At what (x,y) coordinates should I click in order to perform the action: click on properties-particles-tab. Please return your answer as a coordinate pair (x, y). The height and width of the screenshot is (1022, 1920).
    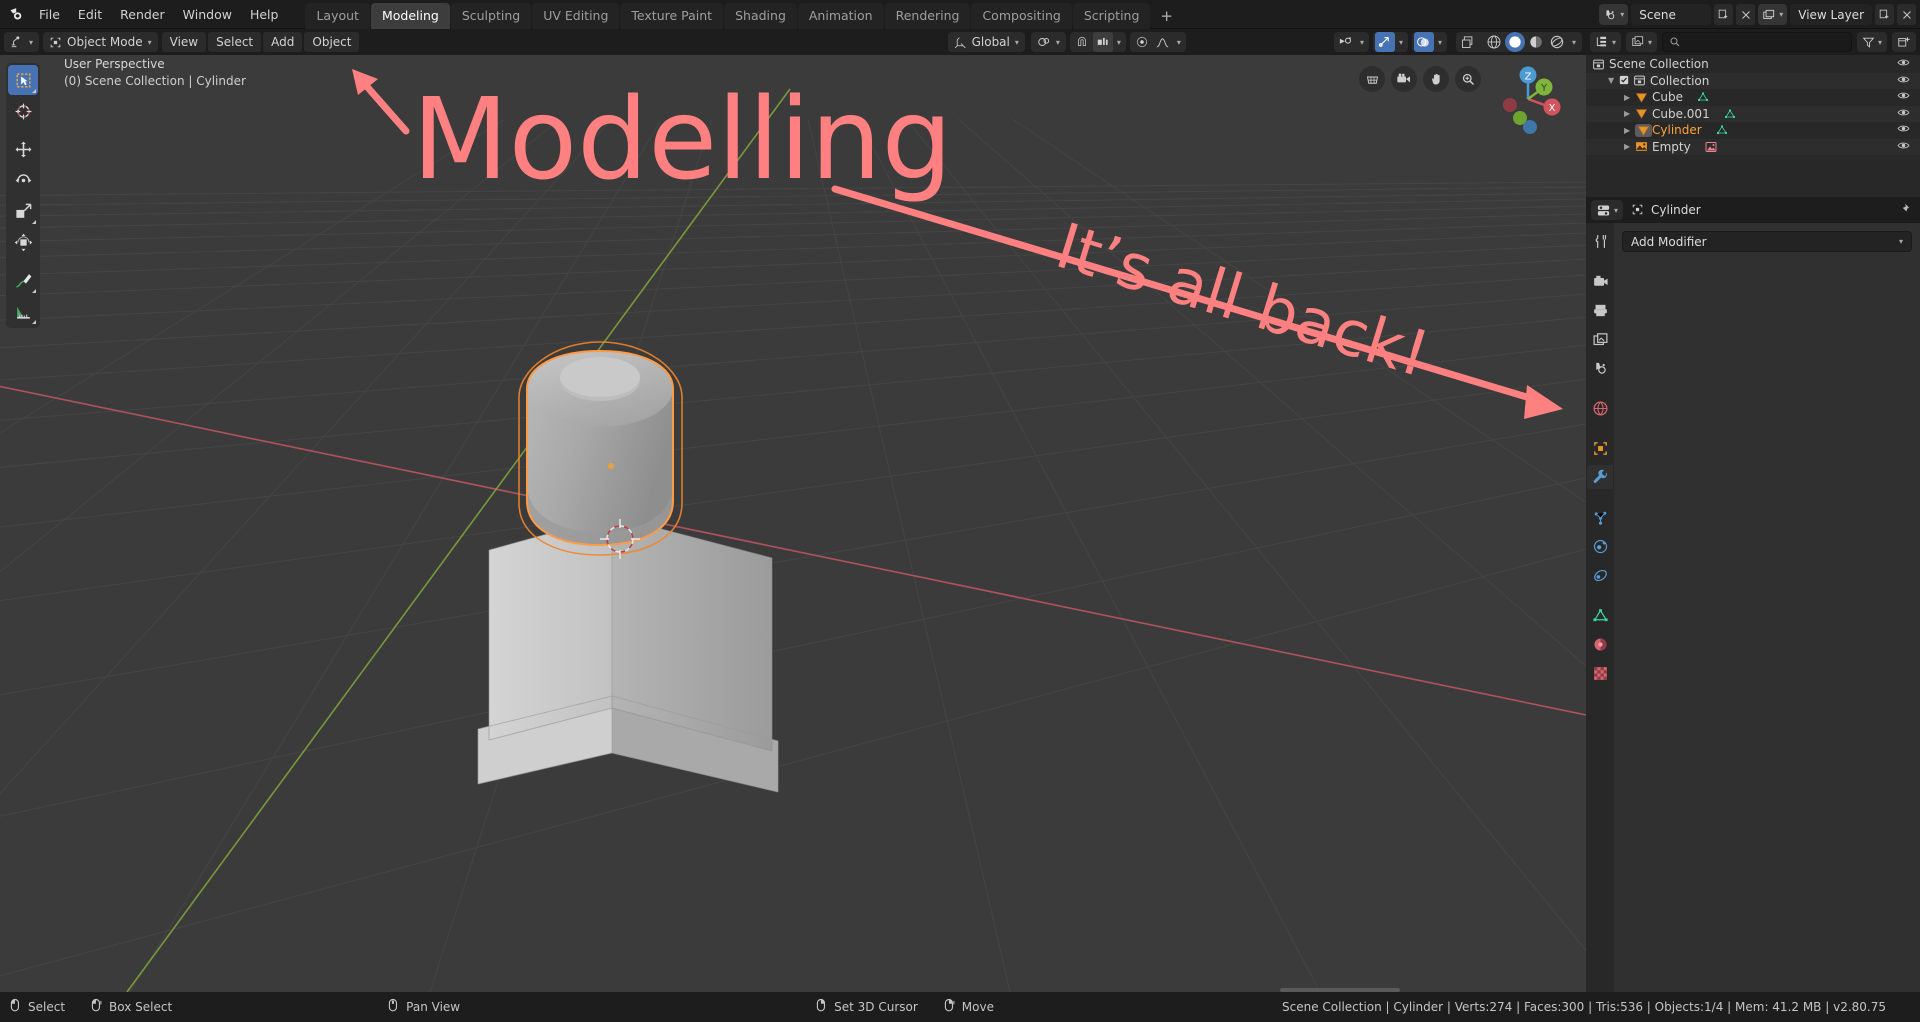
    Looking at the image, I should click on (1600, 517).